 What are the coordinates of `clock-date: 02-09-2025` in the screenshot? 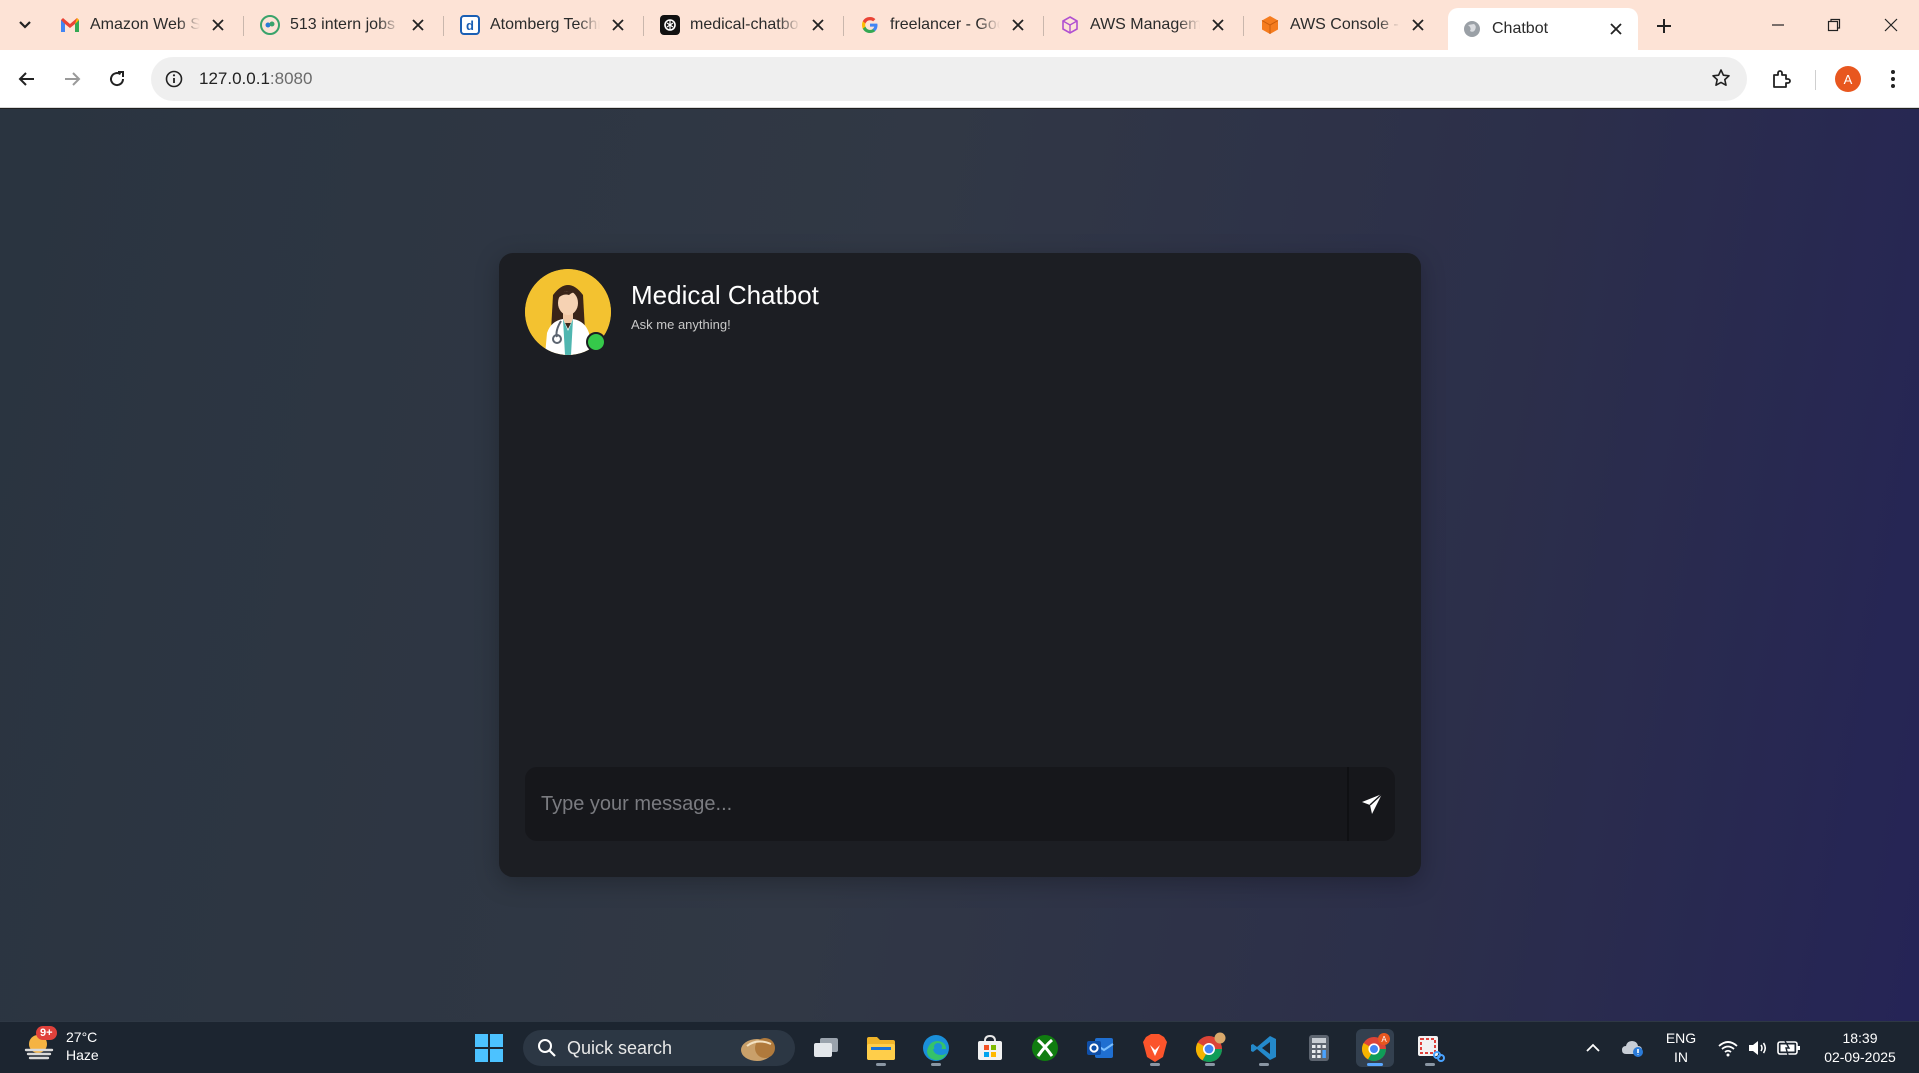 It's located at (1860, 1057).